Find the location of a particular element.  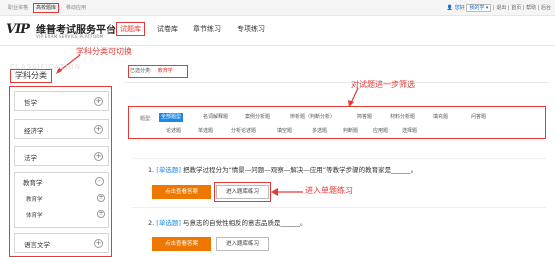

sidebar-title: 学科分类 is located at coordinates (31, 76).